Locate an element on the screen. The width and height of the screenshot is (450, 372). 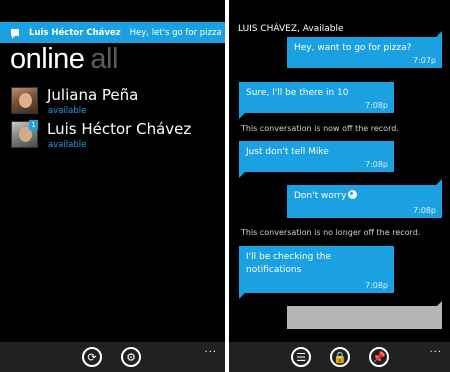
refresh-icon: ⟳ is located at coordinates (92, 357).